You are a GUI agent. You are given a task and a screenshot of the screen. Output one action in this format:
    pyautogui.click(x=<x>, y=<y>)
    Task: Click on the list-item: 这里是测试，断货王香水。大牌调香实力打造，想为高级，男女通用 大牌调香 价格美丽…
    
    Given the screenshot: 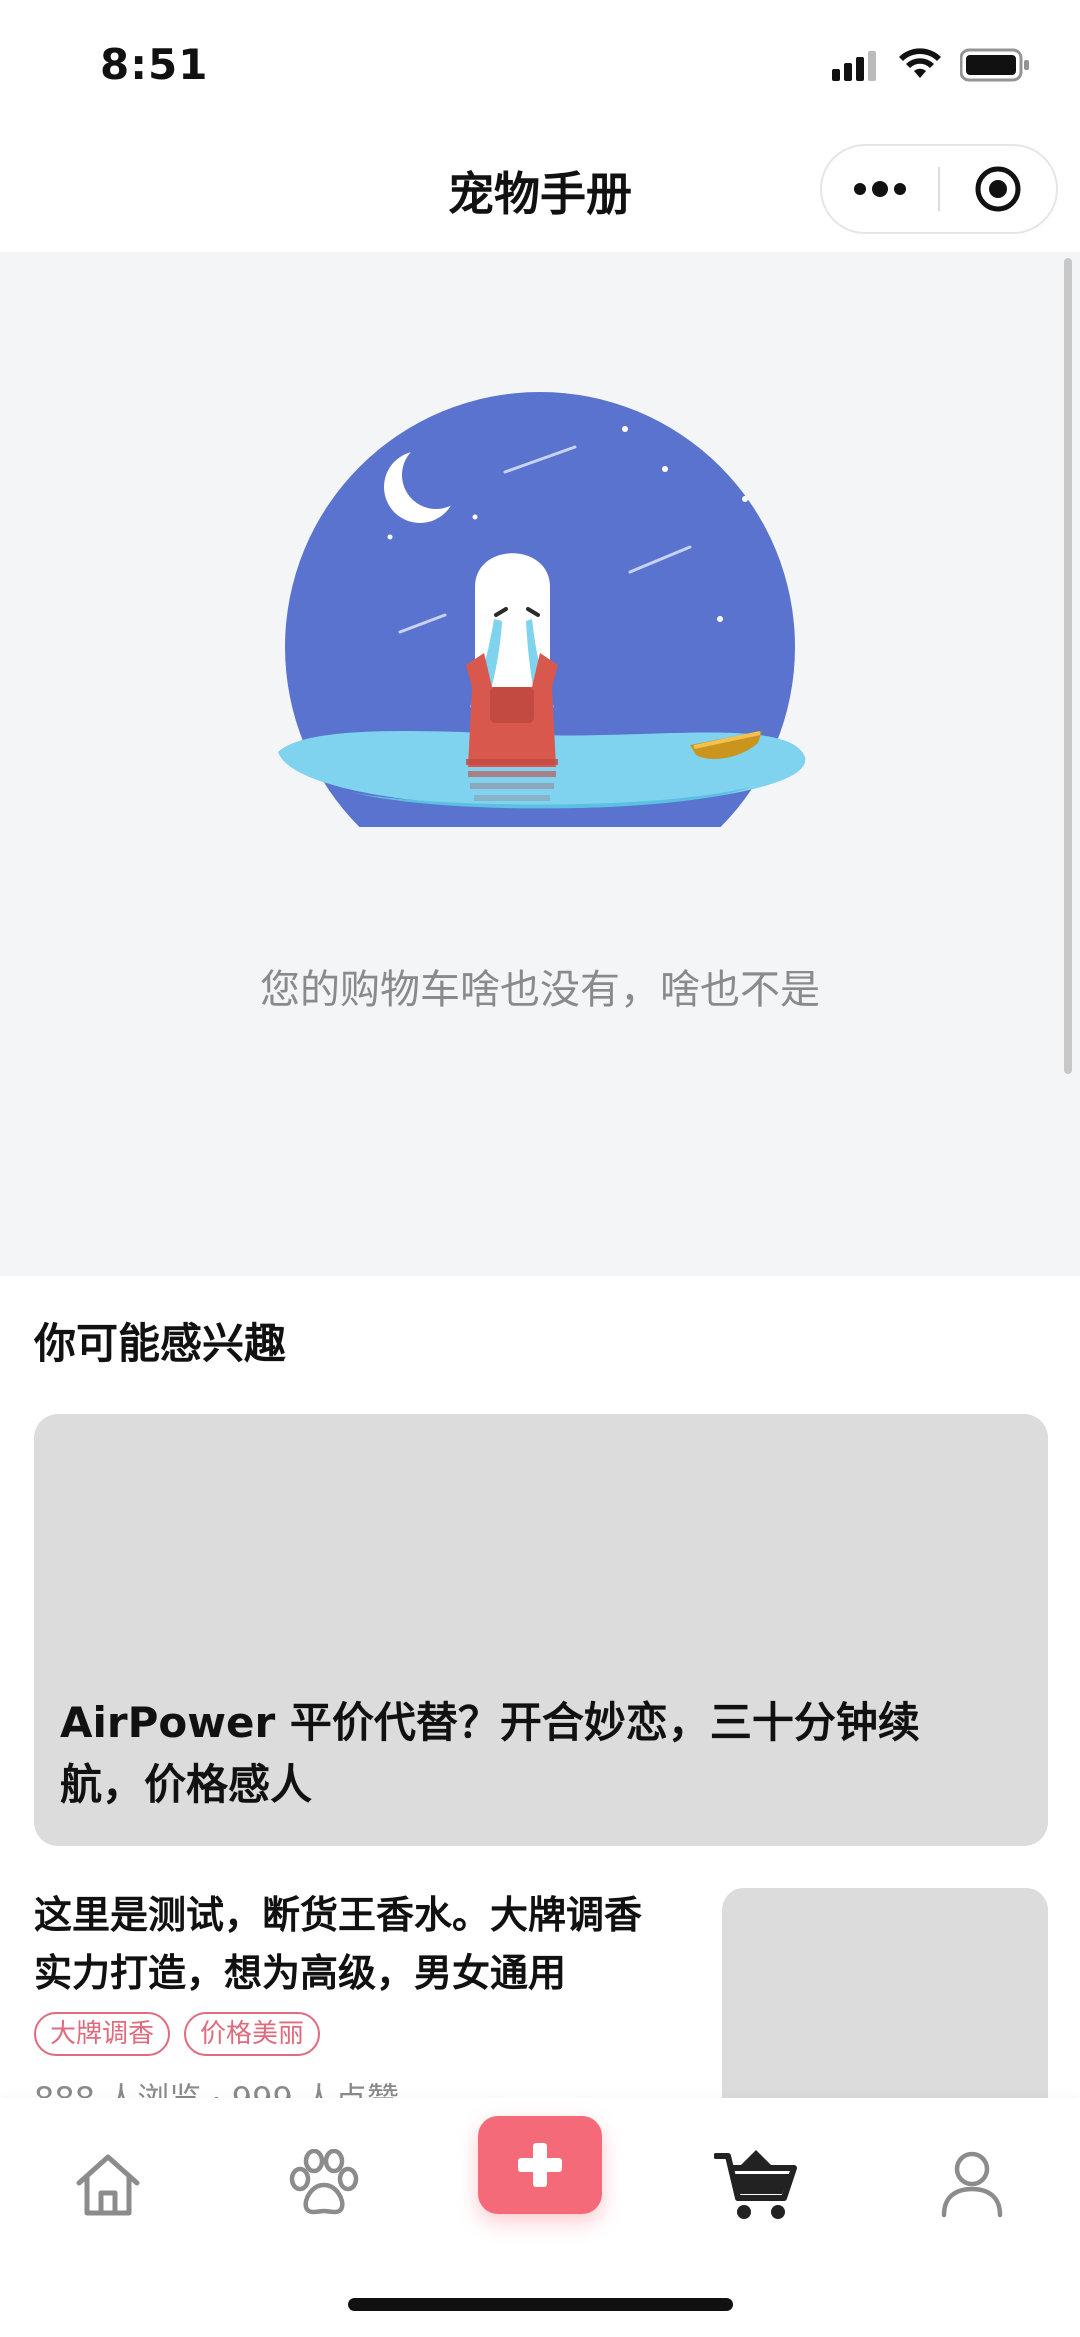 What is the action you would take?
    pyautogui.click(x=540, y=2014)
    